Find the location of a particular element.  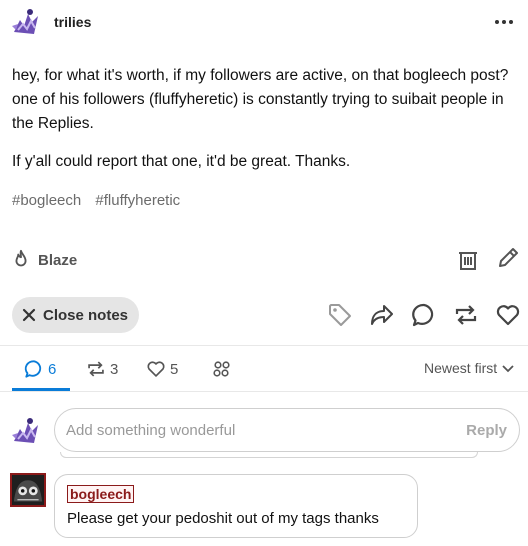

pencil-icon is located at coordinates (508, 258).